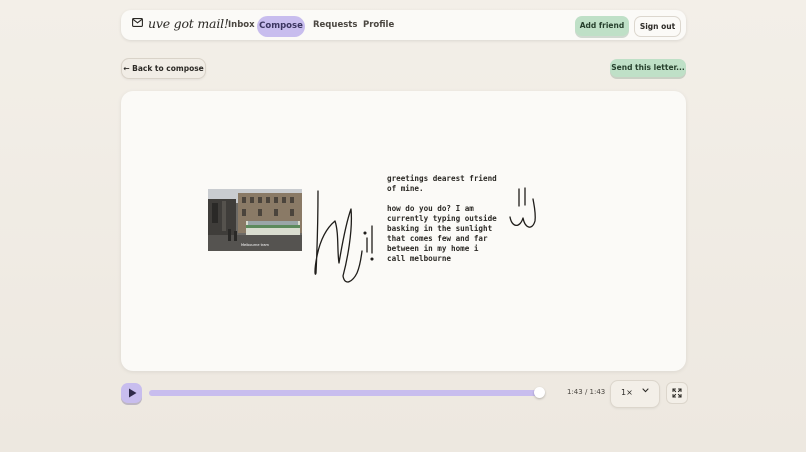 The width and height of the screenshot is (806, 452). I want to click on fullscreen-button, so click(677, 393).